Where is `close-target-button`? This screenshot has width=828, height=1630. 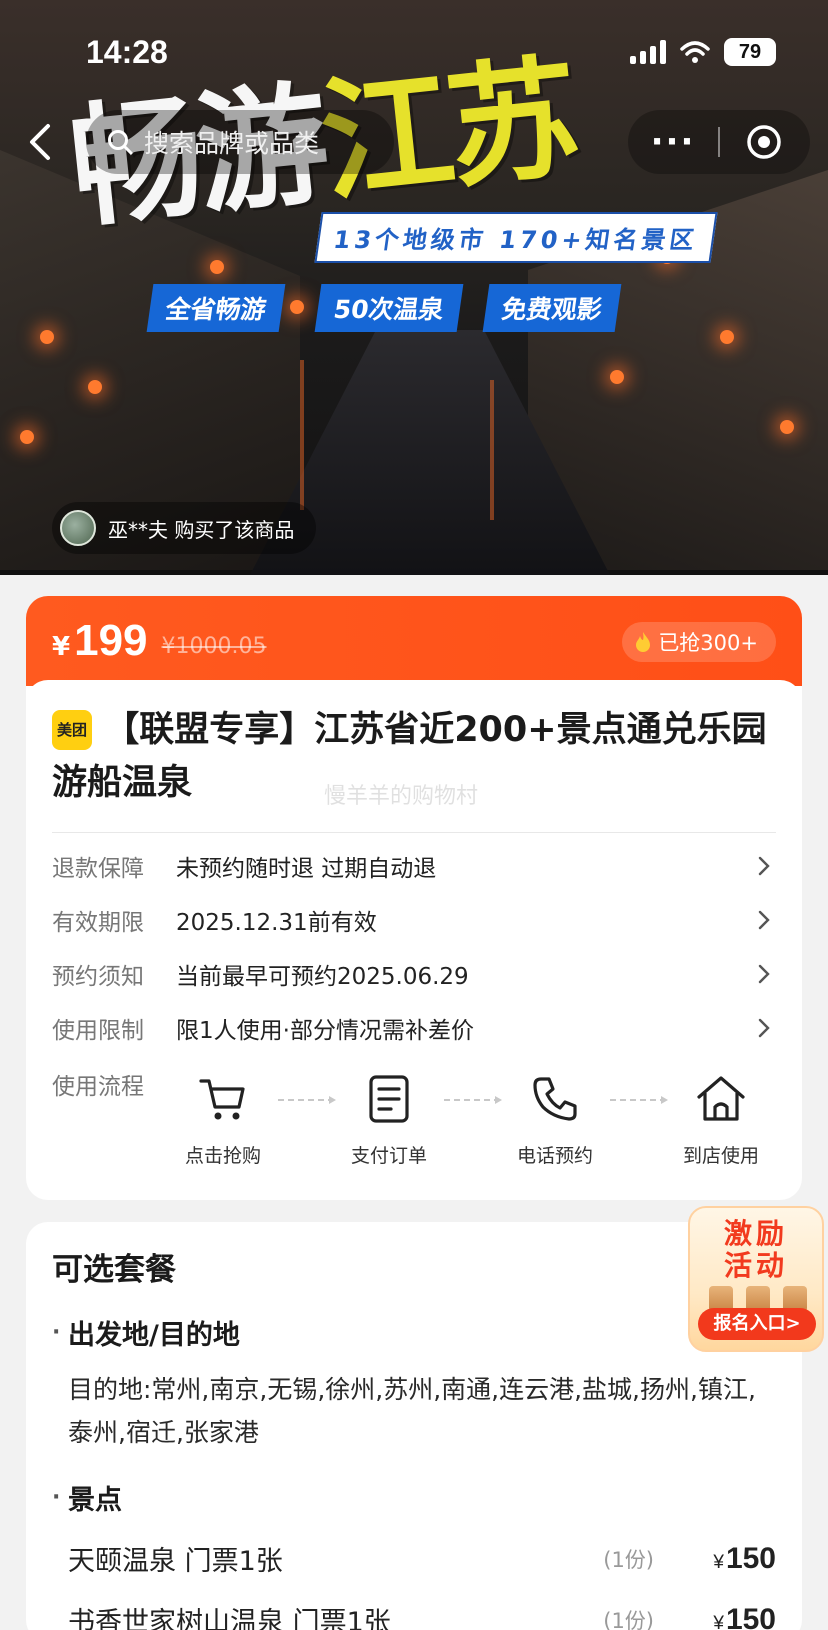
close-target-button is located at coordinates (764, 142).